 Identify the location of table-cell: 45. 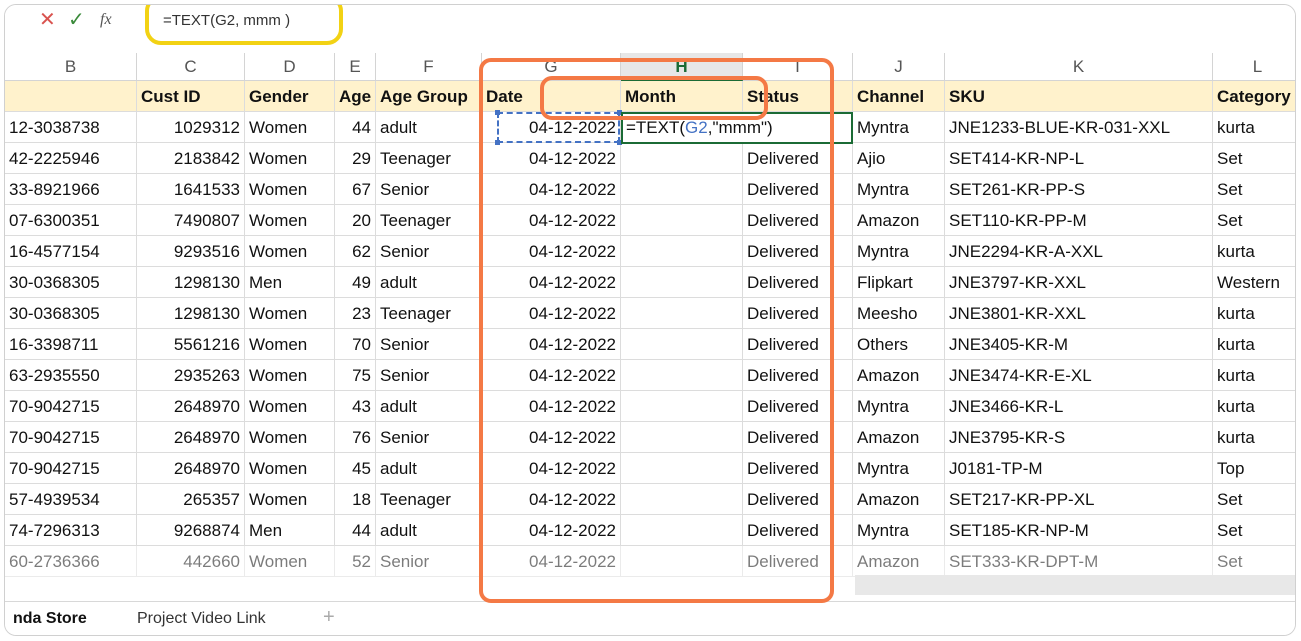
(355, 468).